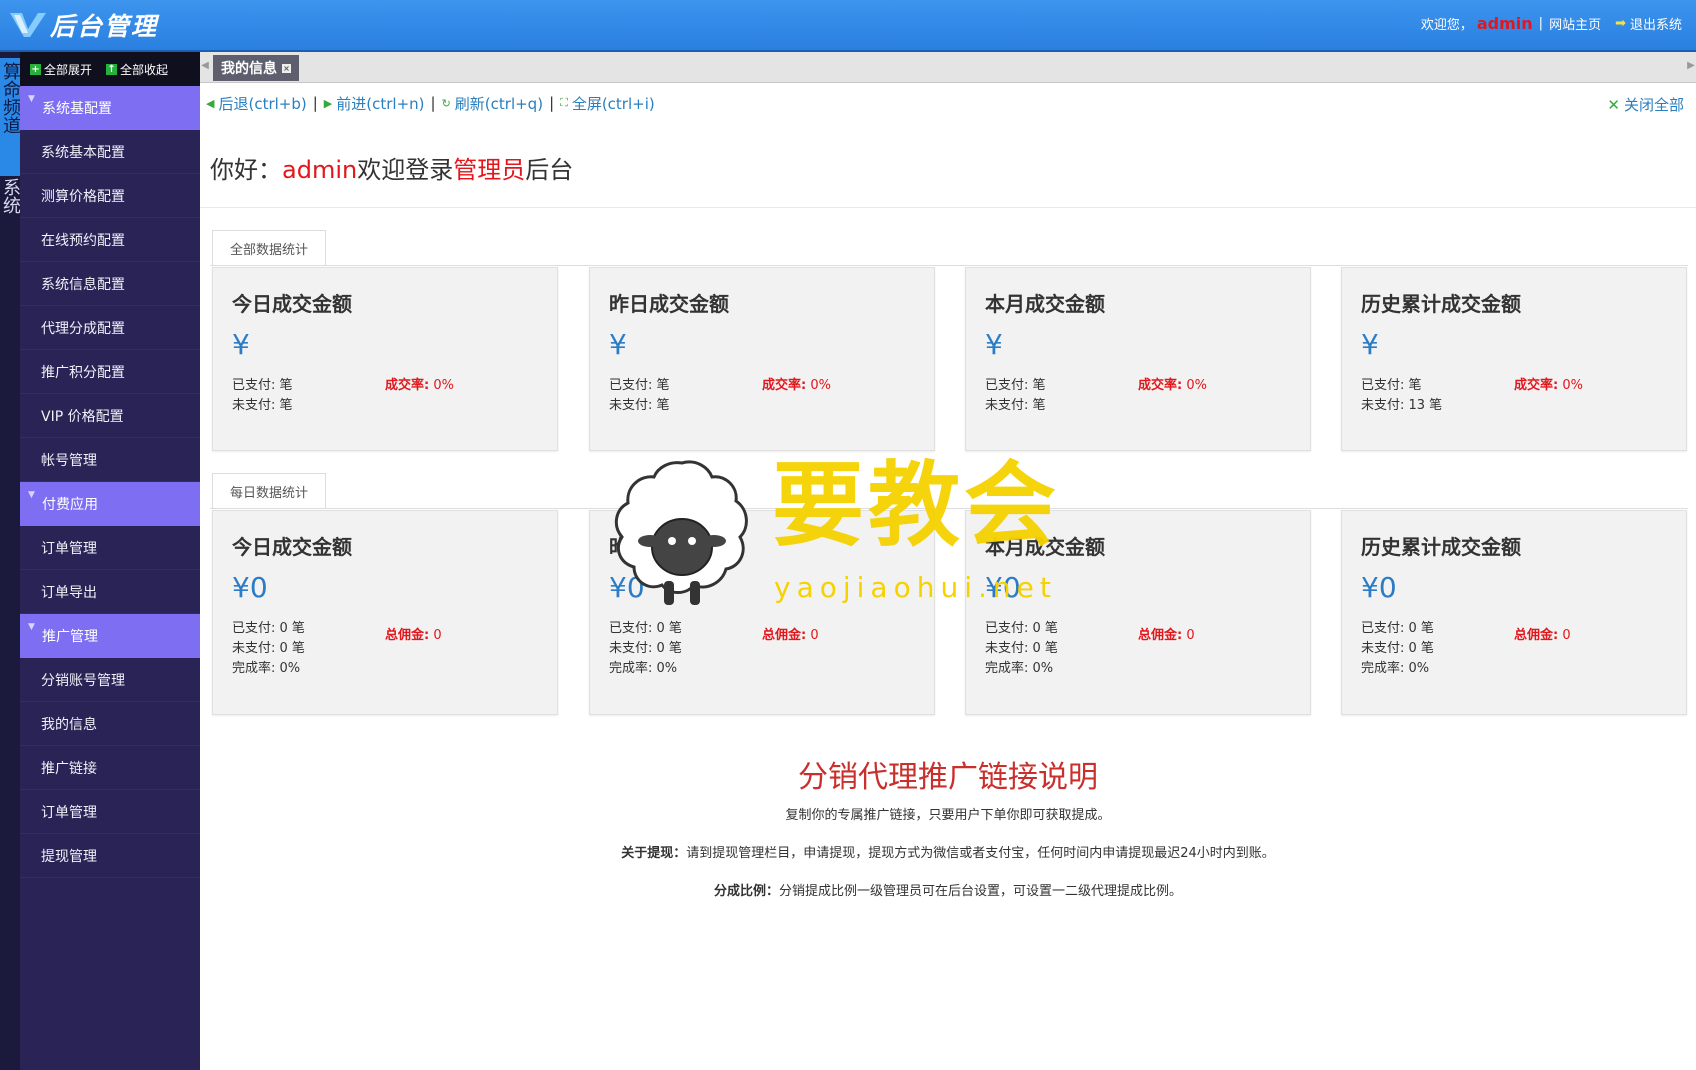 This screenshot has width=1696, height=1070. Describe the element at coordinates (110, 196) in the screenshot. I see `sidebar-item-price-config: 测算价格配置` at that location.